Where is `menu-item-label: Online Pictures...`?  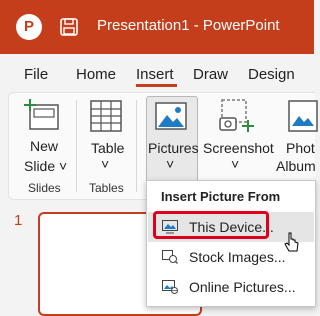
menu-item-label: Online Pictures... is located at coordinates (242, 287).